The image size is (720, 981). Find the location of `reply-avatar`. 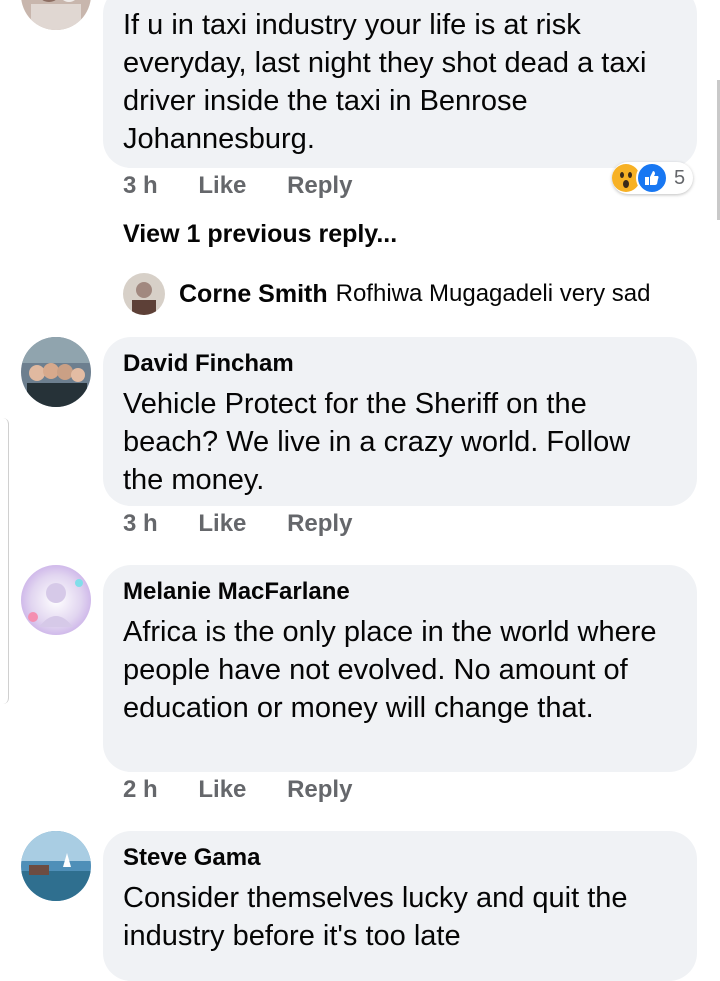

reply-avatar is located at coordinates (144, 294).